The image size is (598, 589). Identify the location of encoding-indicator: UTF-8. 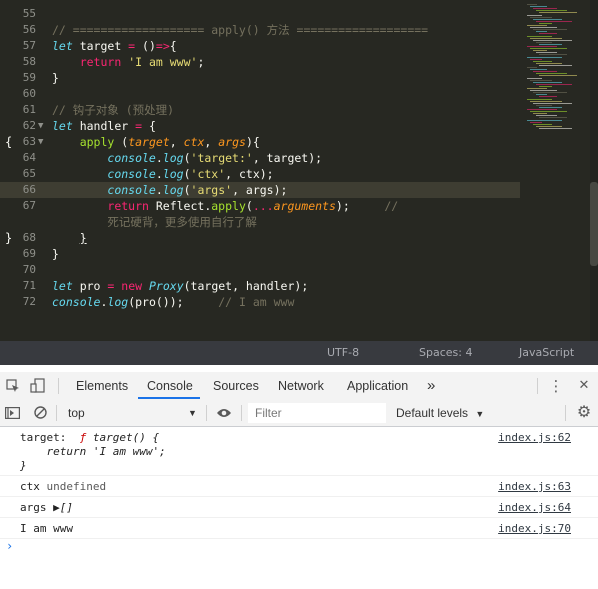
(343, 353).